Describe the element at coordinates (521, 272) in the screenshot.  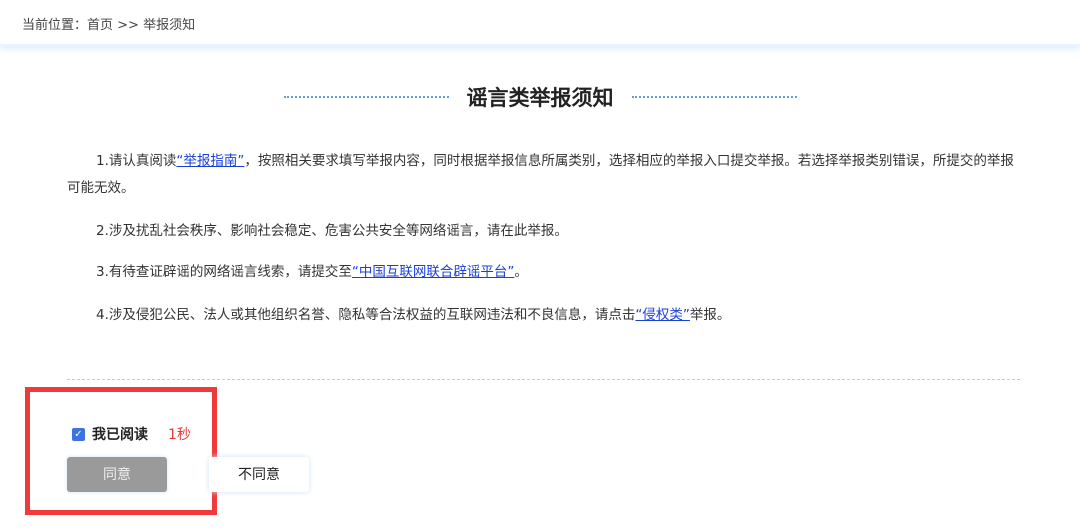
I see `notice-text: 。` at that location.